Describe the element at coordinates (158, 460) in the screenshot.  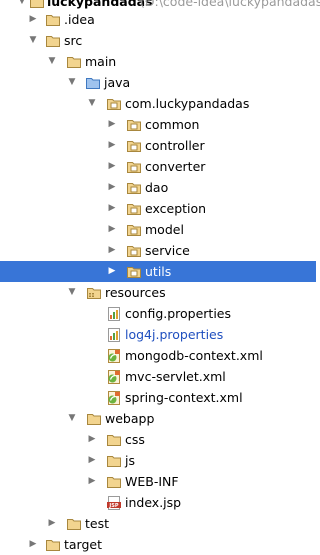
I see `tree-node-js: ▶ js` at that location.